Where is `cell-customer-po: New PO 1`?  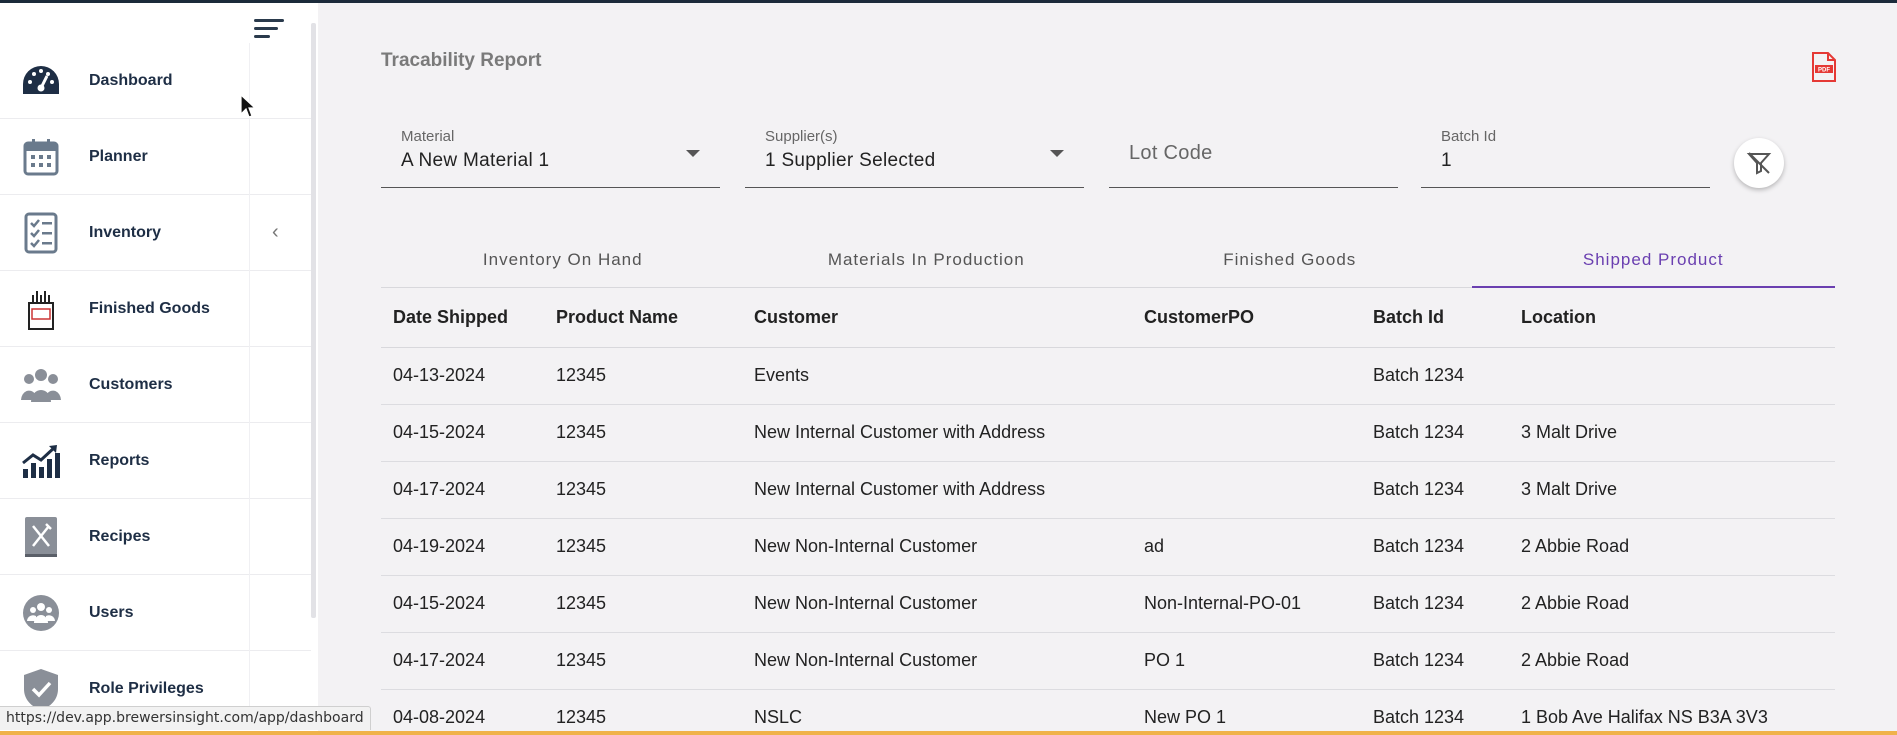 cell-customer-po: New PO 1 is located at coordinates (1246, 712).